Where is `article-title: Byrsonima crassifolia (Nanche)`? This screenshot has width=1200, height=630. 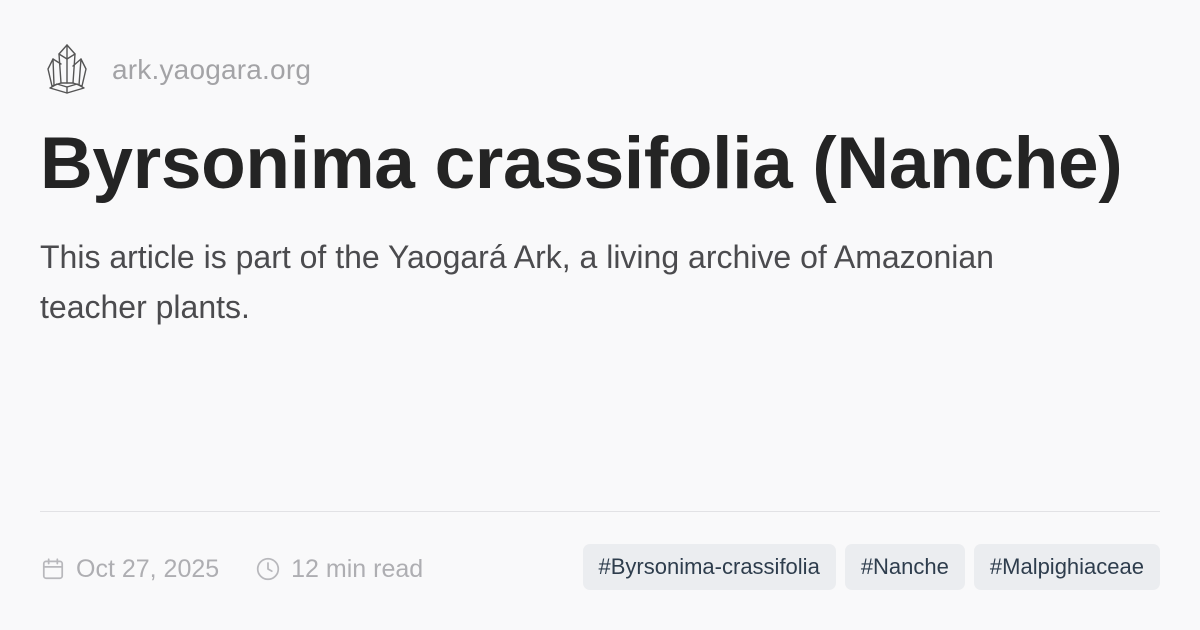 article-title: Byrsonima crassifolia (Nanche) is located at coordinates (581, 163).